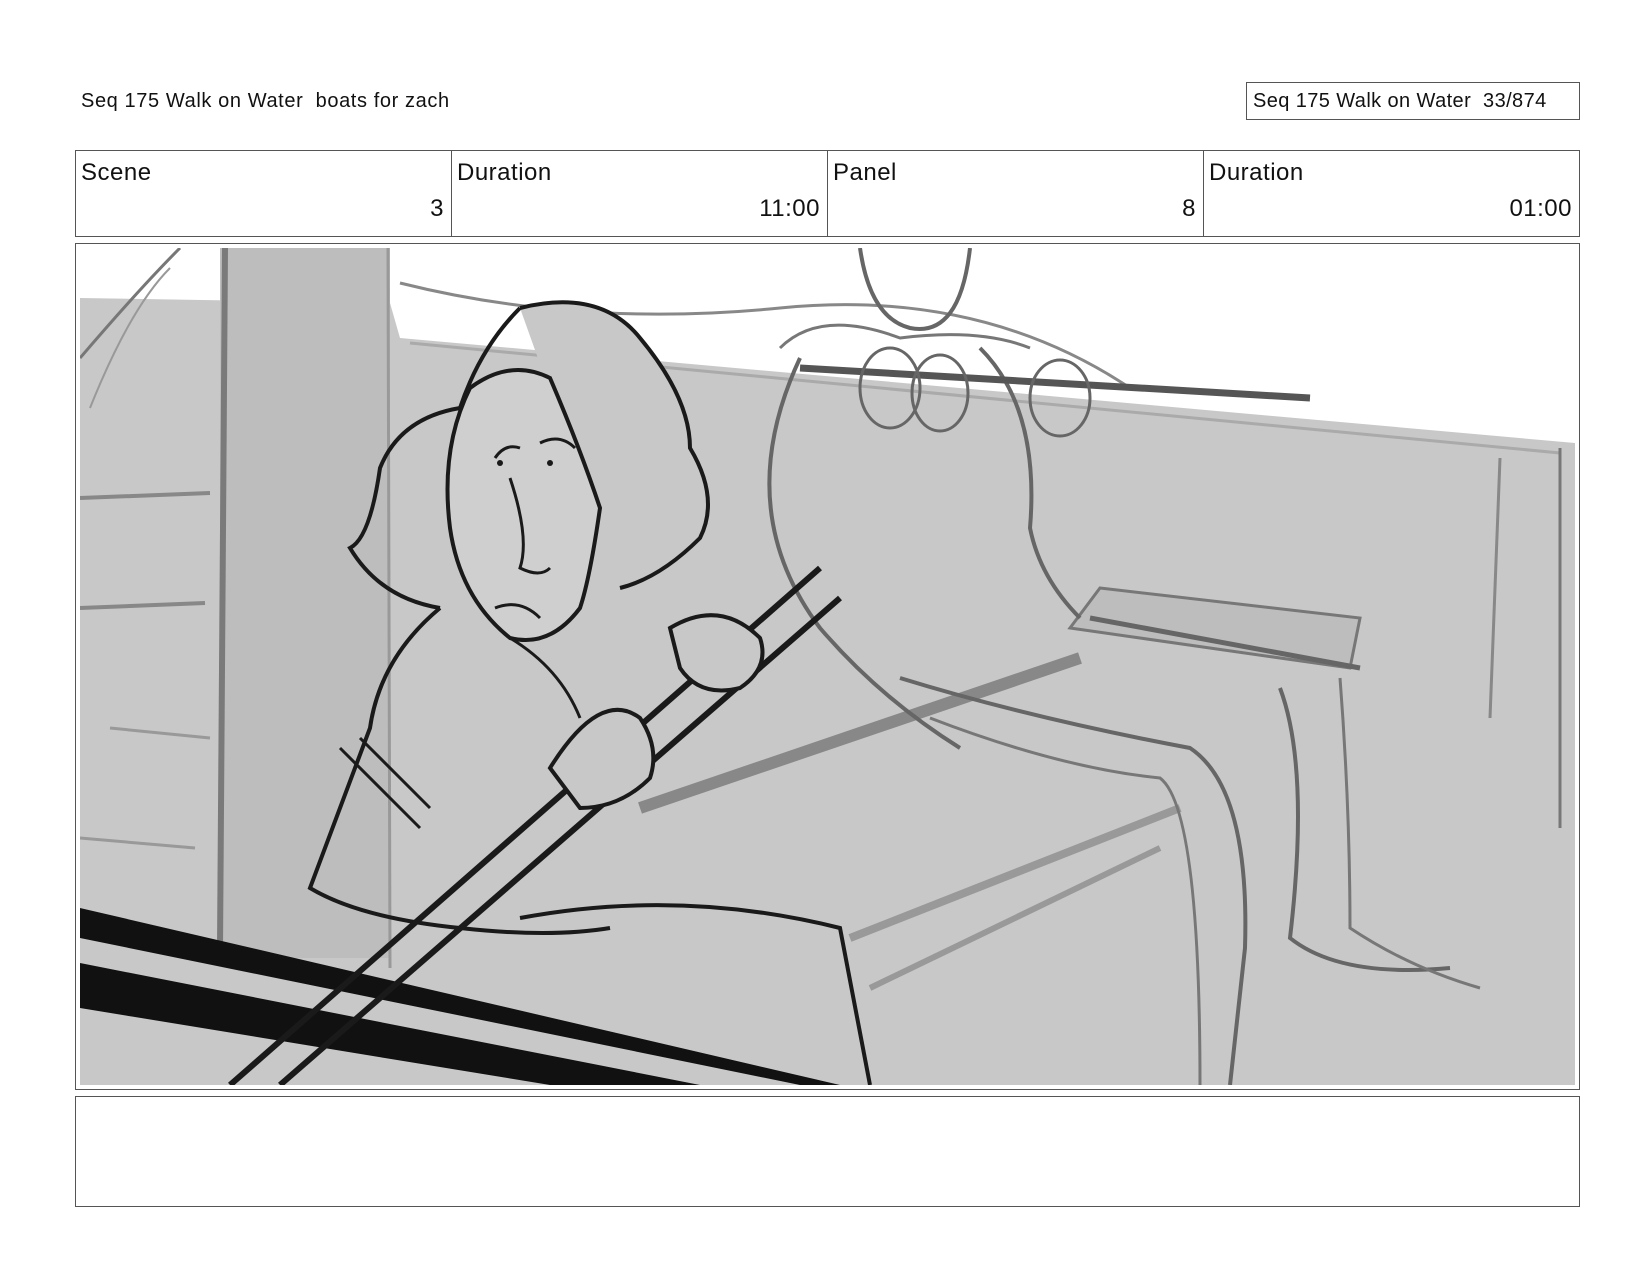  I want to click on scene-cell: Scene 3, so click(264, 193).